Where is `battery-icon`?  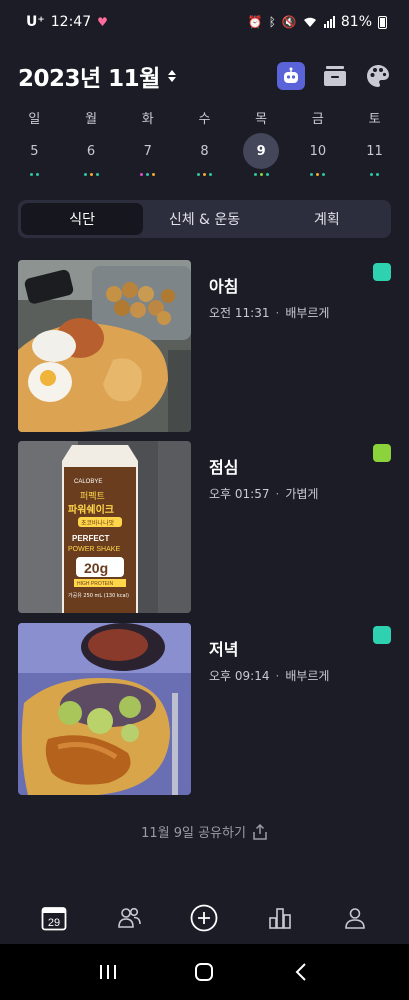
battery-icon is located at coordinates (382, 22).